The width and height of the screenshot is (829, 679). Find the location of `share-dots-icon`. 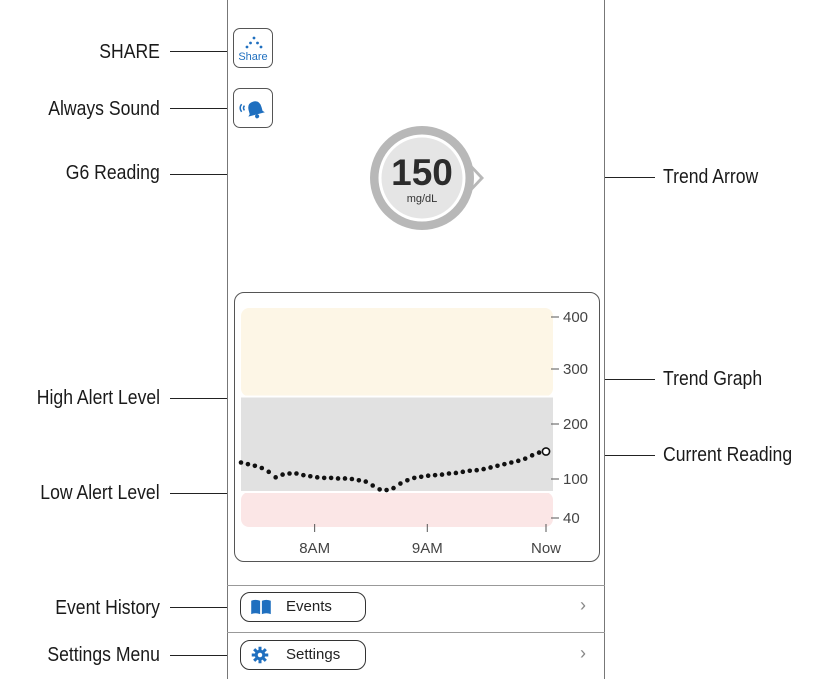

share-dots-icon is located at coordinates (254, 42).